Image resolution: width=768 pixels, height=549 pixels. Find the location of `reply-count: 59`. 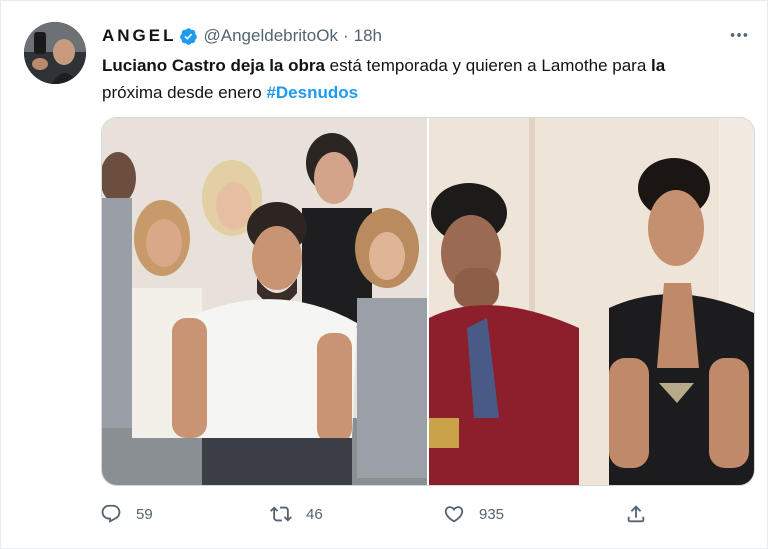

reply-count: 59 is located at coordinates (144, 514).